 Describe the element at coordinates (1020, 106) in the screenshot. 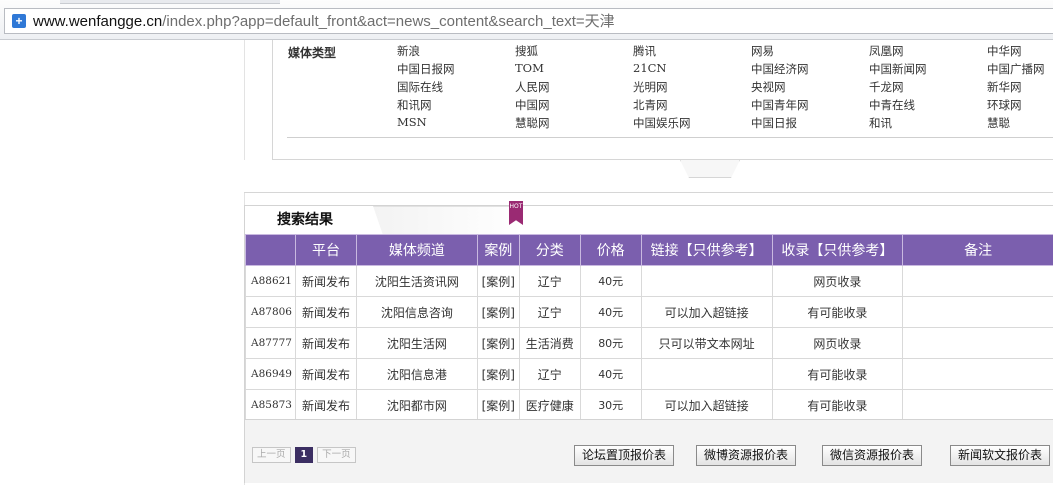

I see `media-type-option: 环球网` at that location.